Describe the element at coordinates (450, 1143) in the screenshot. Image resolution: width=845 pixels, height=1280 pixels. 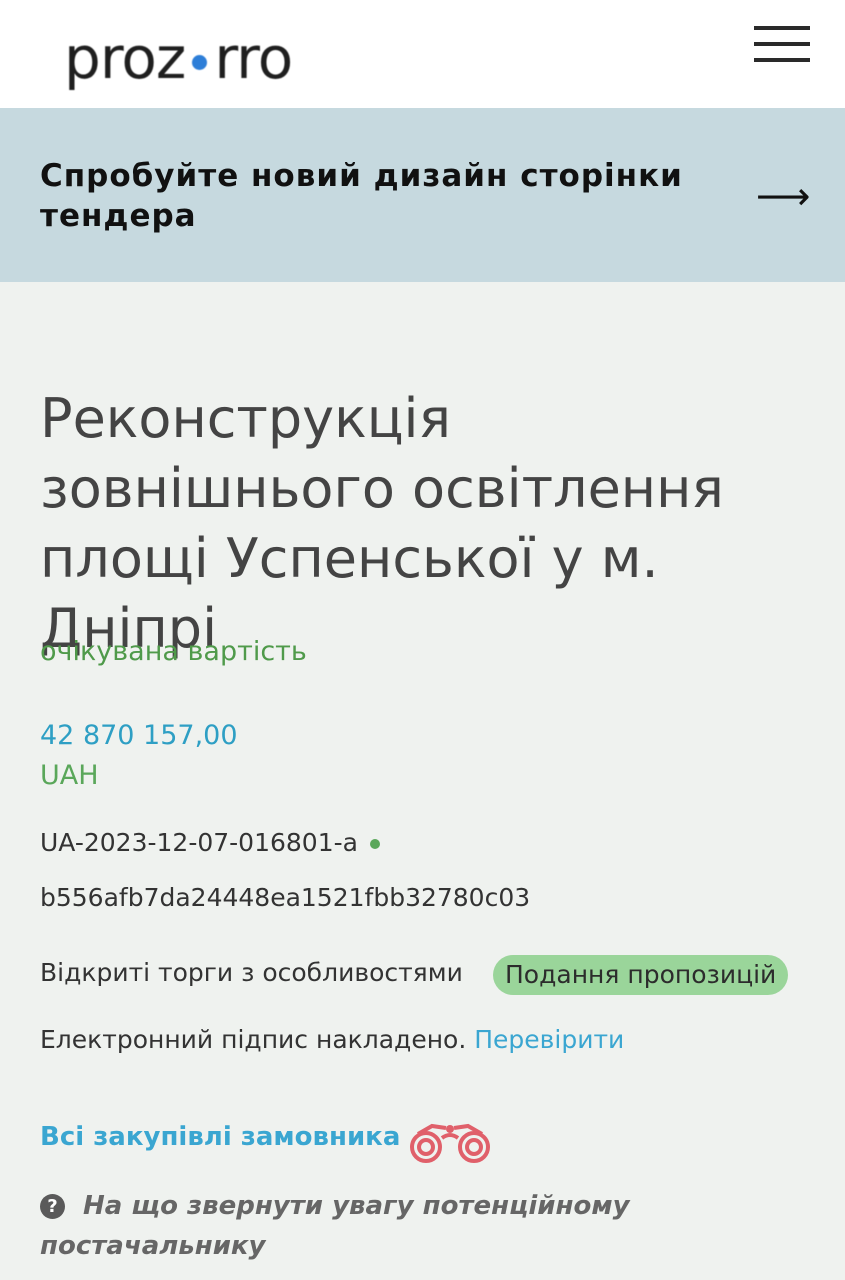
I see `binoculars-icon` at that location.